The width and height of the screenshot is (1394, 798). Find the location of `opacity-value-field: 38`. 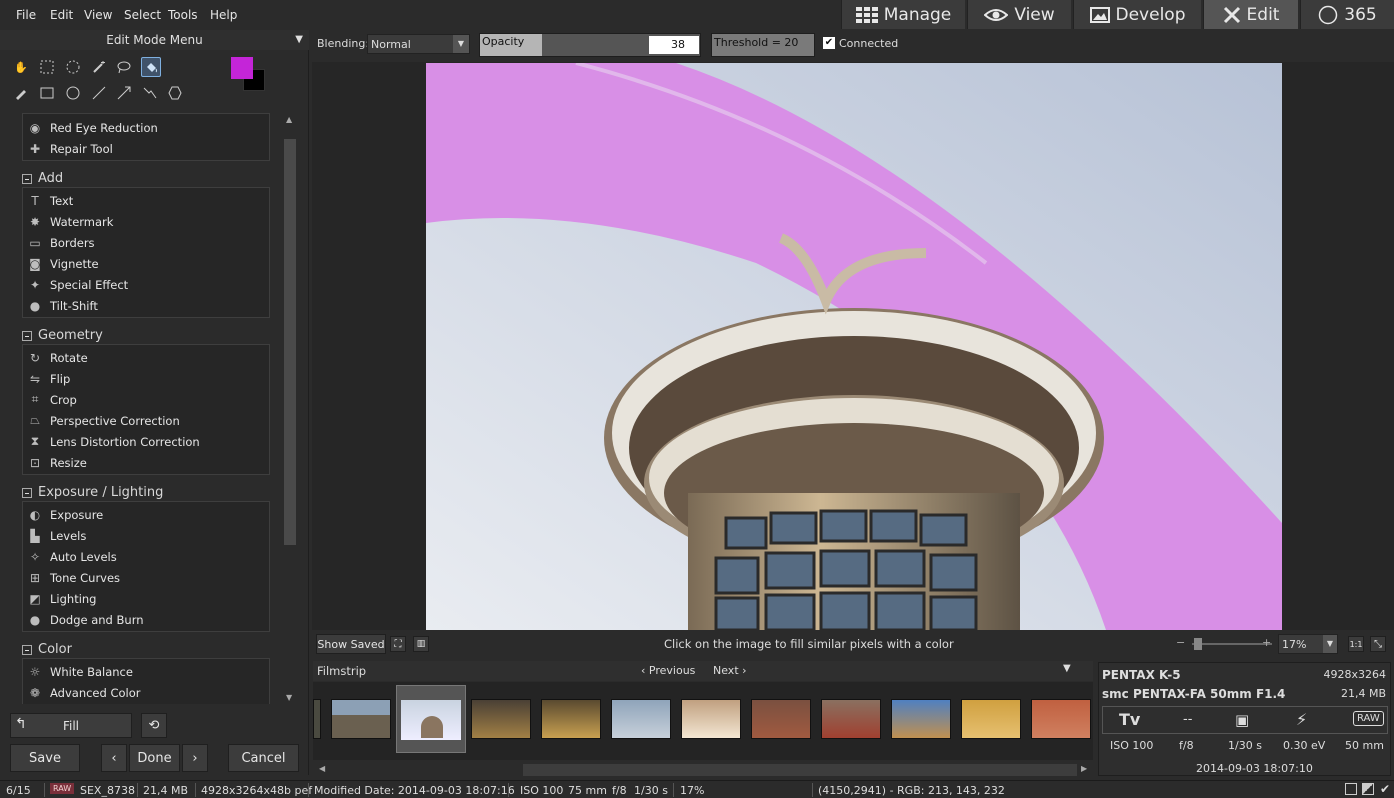

opacity-value-field: 38 is located at coordinates (674, 45).